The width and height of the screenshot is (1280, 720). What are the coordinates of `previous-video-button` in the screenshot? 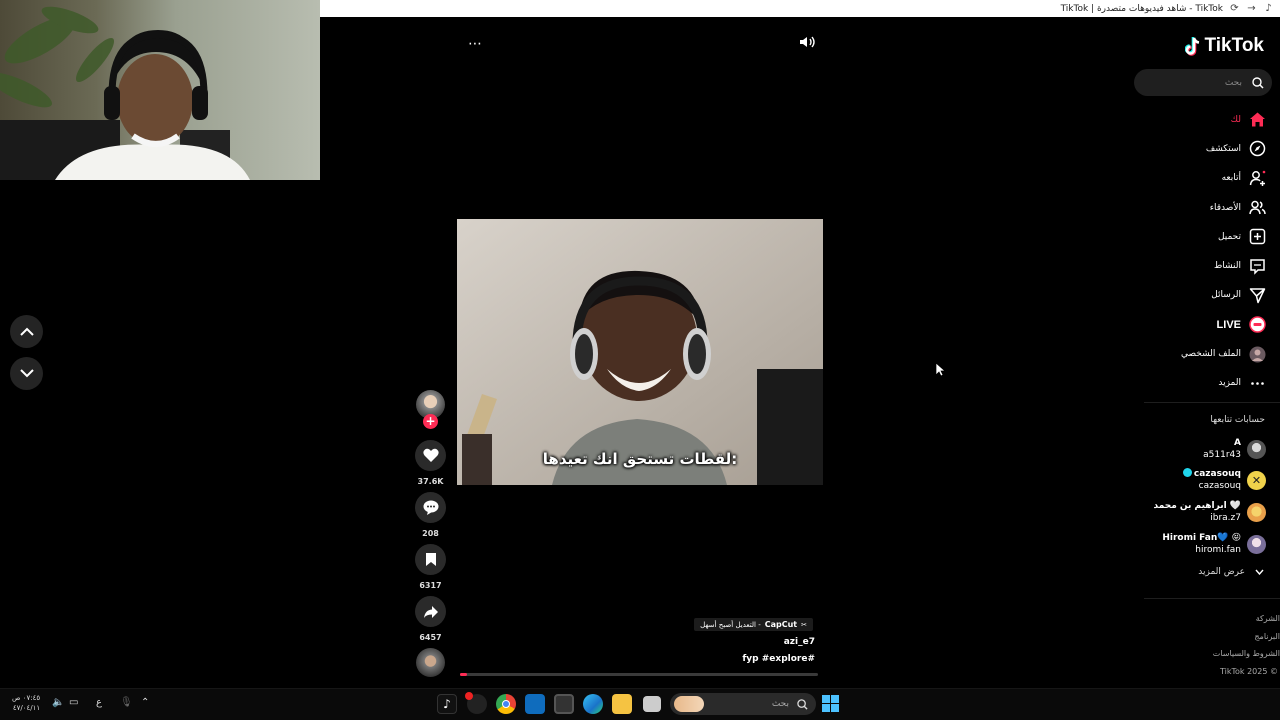 It's located at (26, 331).